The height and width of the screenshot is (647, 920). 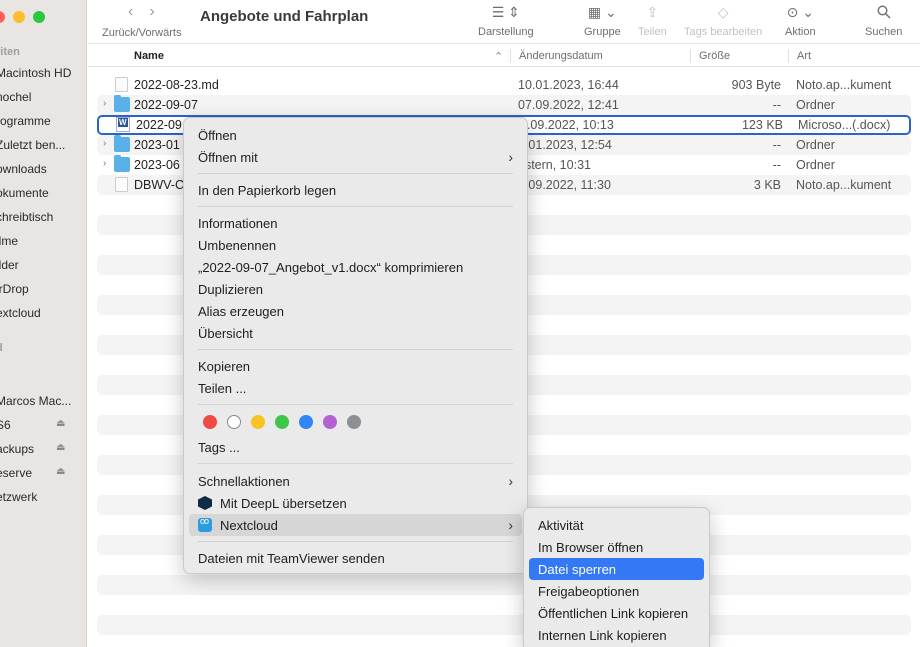 I want to click on submenu-item-open-in-browser: Im Browser öffnen, so click(x=616, y=547).